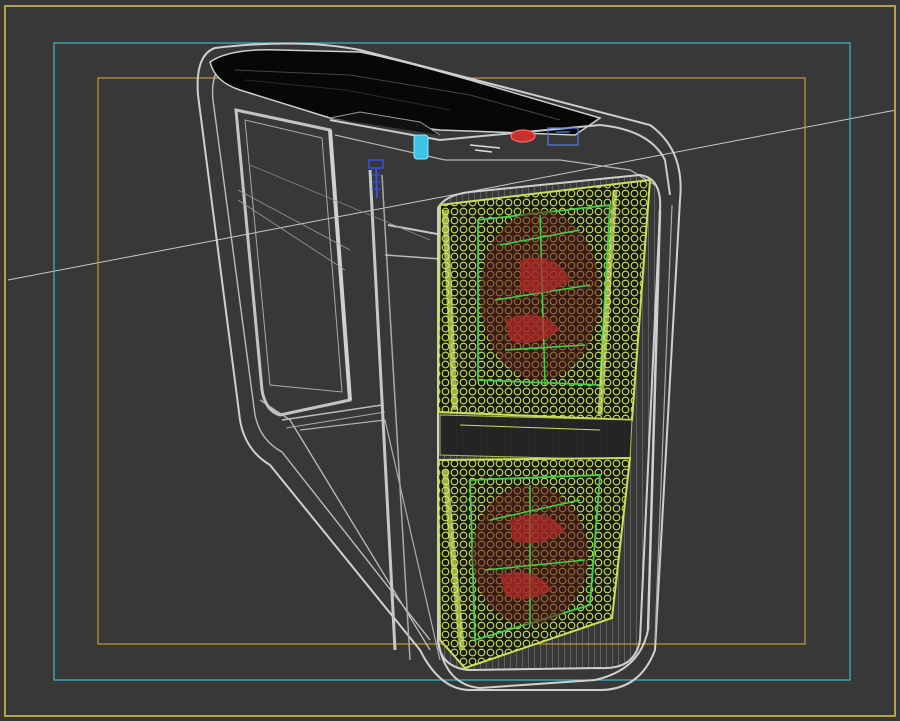  Describe the element at coordinates (523, 136) in the screenshot. I see `power-button` at that location.